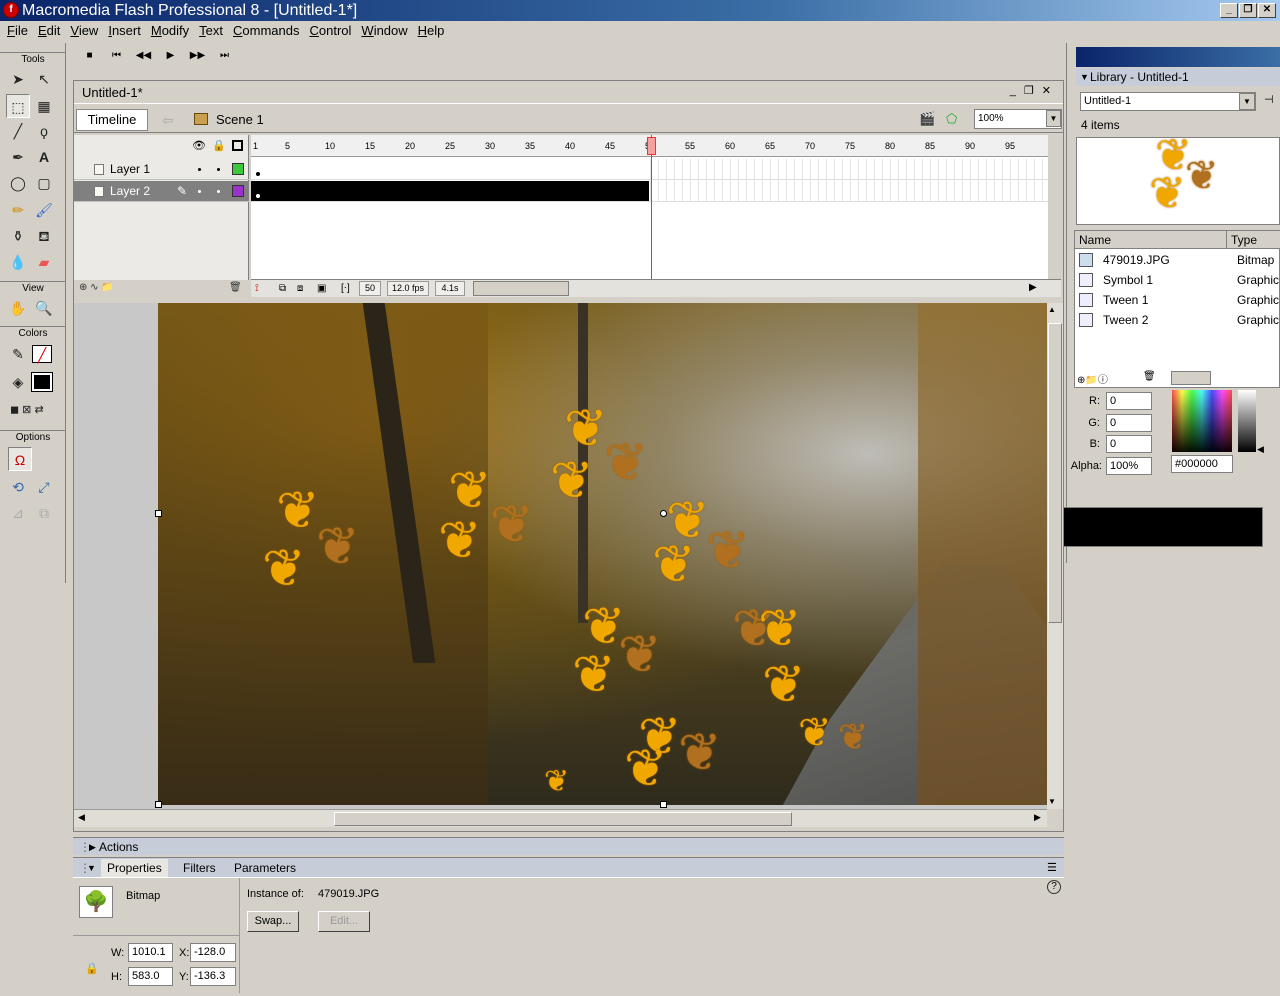 The height and width of the screenshot is (996, 1280). I want to click on close-button: ✕, so click(1267, 10).